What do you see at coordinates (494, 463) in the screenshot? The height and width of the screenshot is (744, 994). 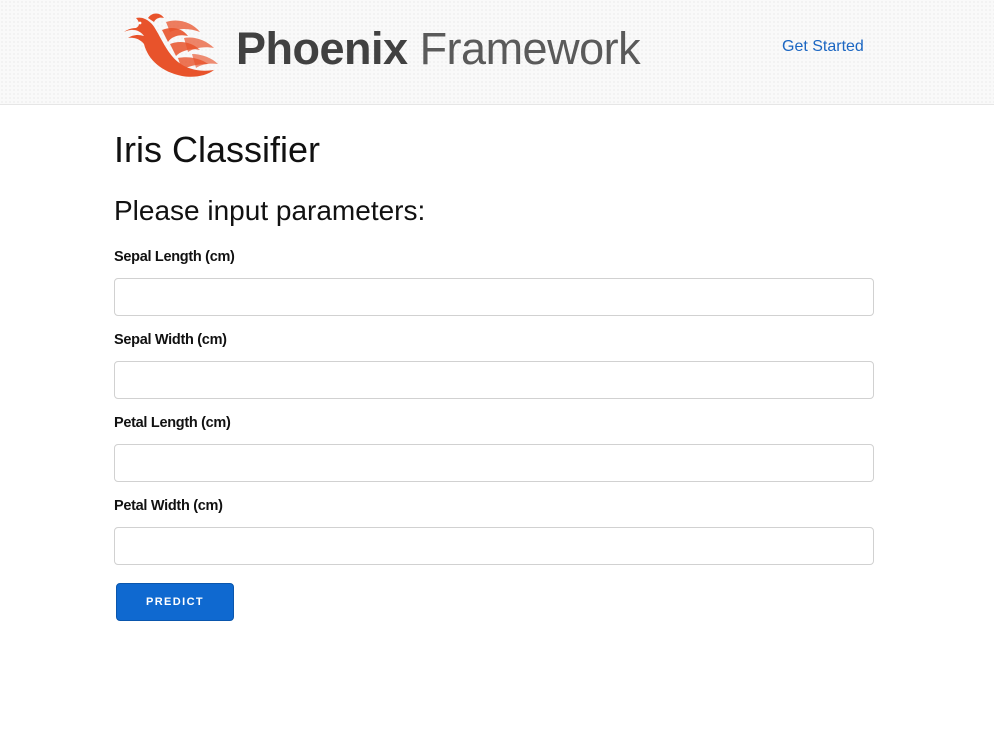 I see `petal-length-input` at bounding box center [494, 463].